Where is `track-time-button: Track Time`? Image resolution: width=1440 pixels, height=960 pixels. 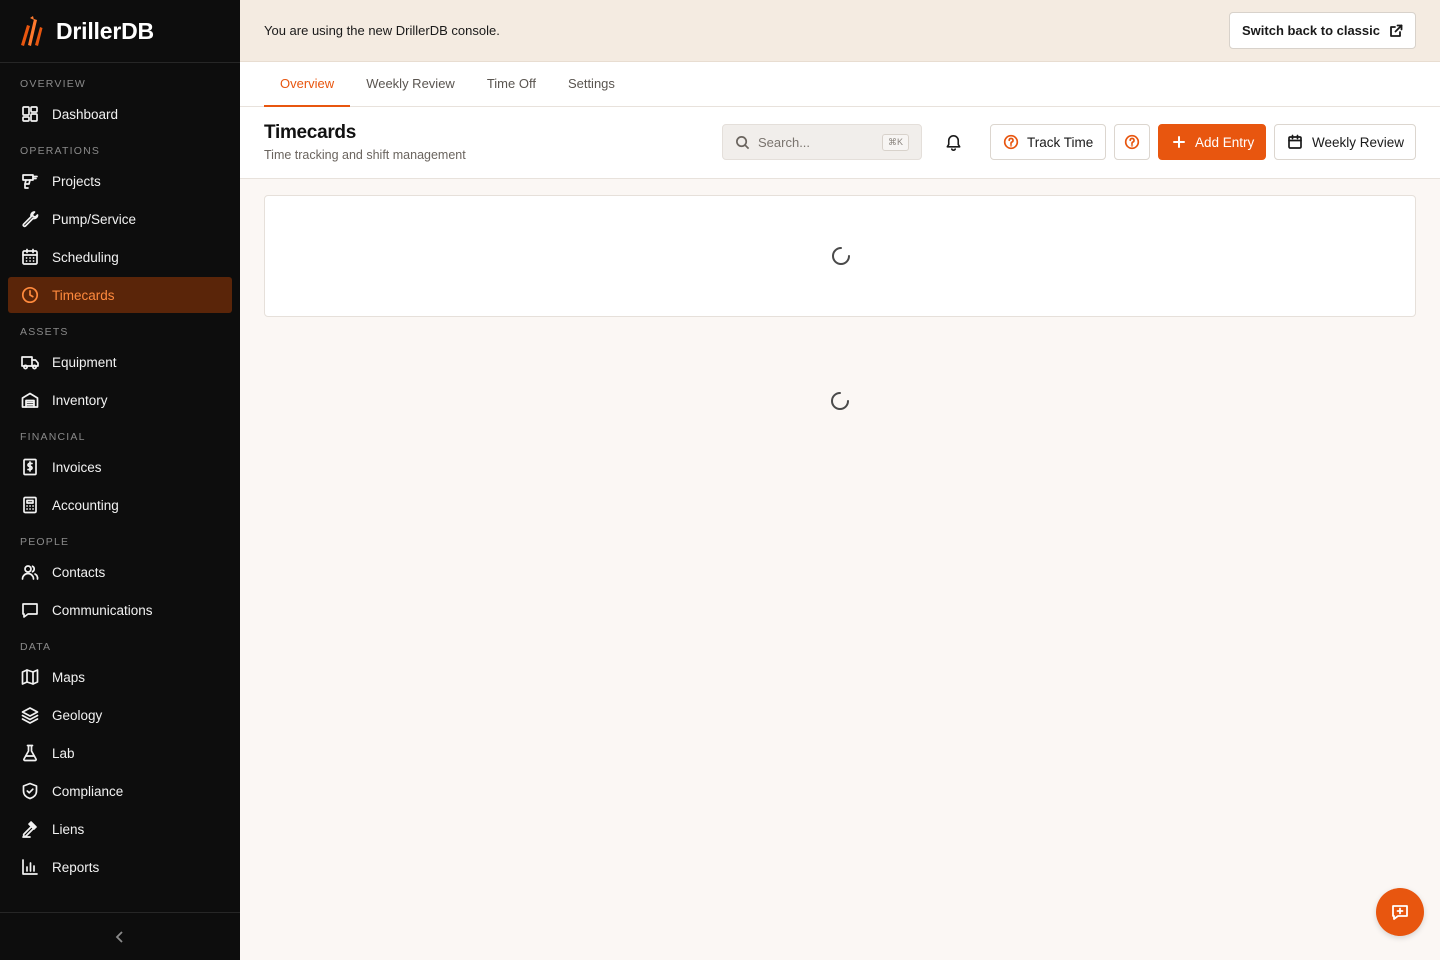
track-time-button: Track Time is located at coordinates (1048, 142).